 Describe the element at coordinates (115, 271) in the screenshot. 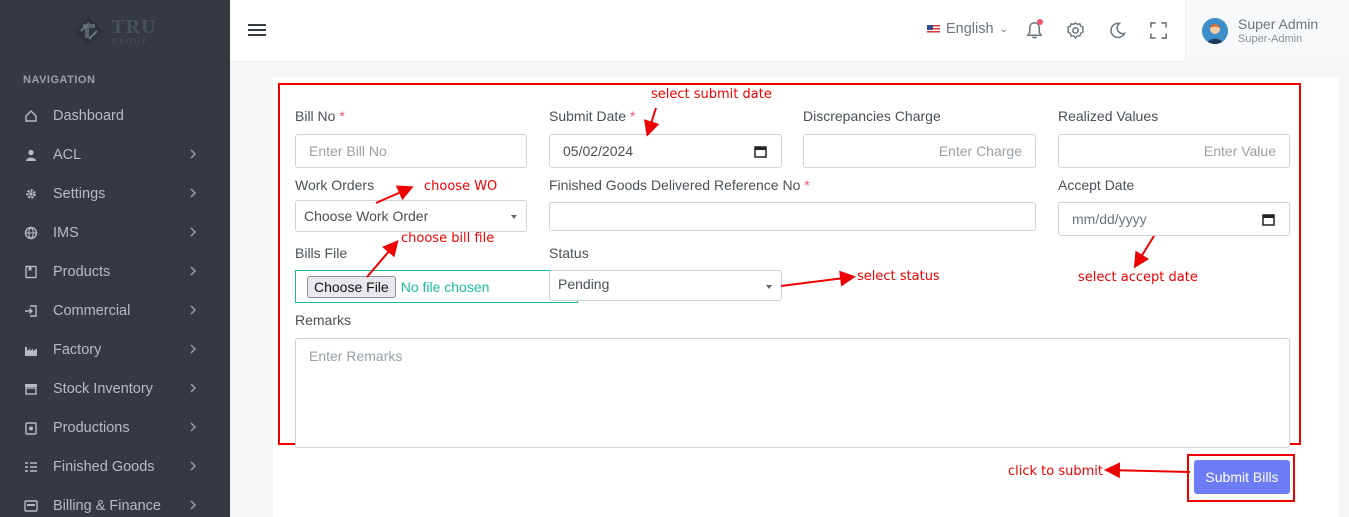

I see `sidebar-item-products: Products` at that location.